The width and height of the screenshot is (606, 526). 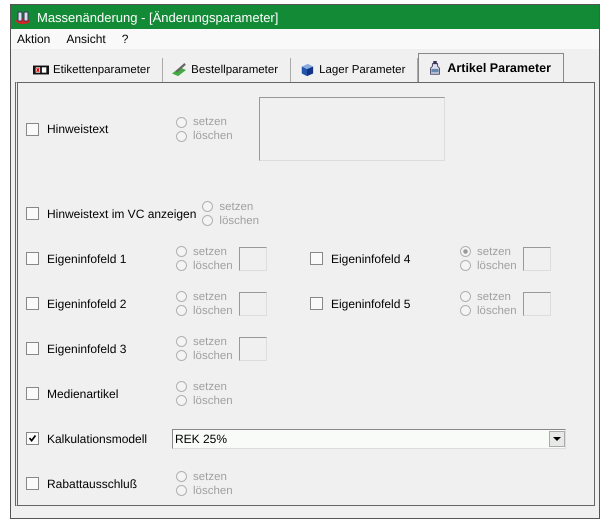 I want to click on checkbox-label: Eigeninfofeld 3, so click(x=86, y=349).